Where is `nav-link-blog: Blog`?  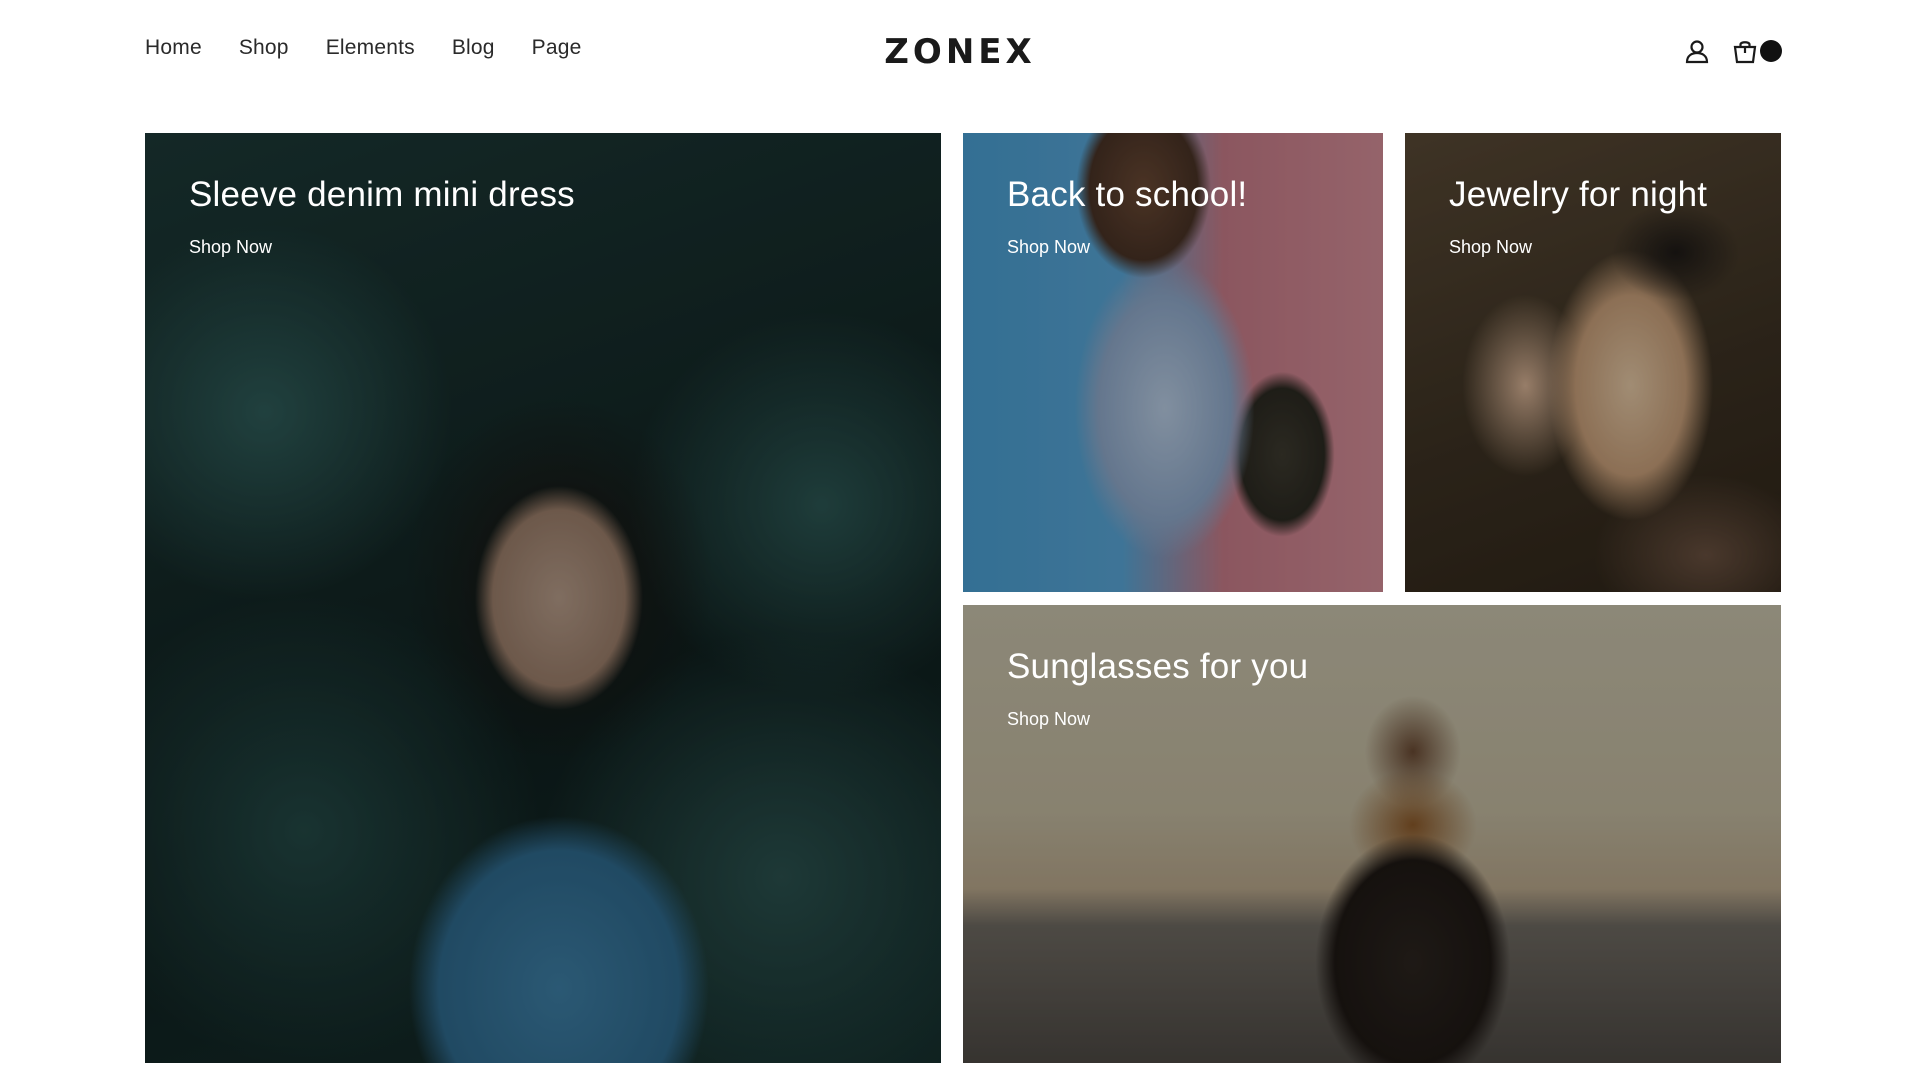
nav-link-blog: Blog is located at coordinates (473, 47).